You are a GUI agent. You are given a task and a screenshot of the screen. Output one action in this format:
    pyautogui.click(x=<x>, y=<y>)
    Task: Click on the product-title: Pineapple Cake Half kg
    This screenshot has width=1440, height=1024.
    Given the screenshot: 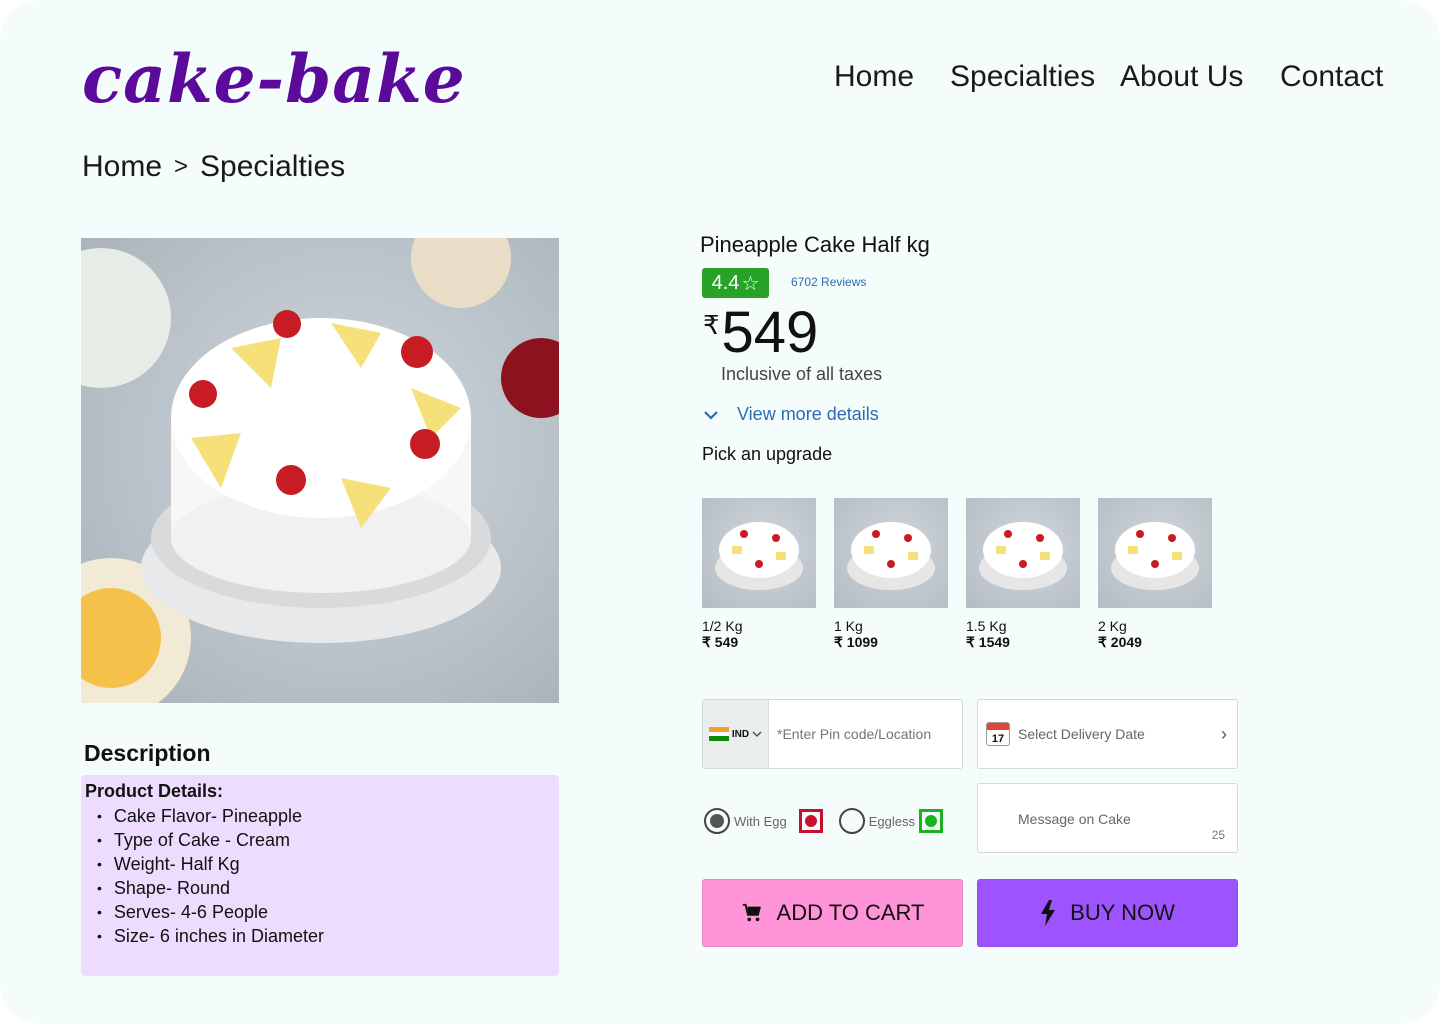 What is the action you would take?
    pyautogui.click(x=815, y=244)
    